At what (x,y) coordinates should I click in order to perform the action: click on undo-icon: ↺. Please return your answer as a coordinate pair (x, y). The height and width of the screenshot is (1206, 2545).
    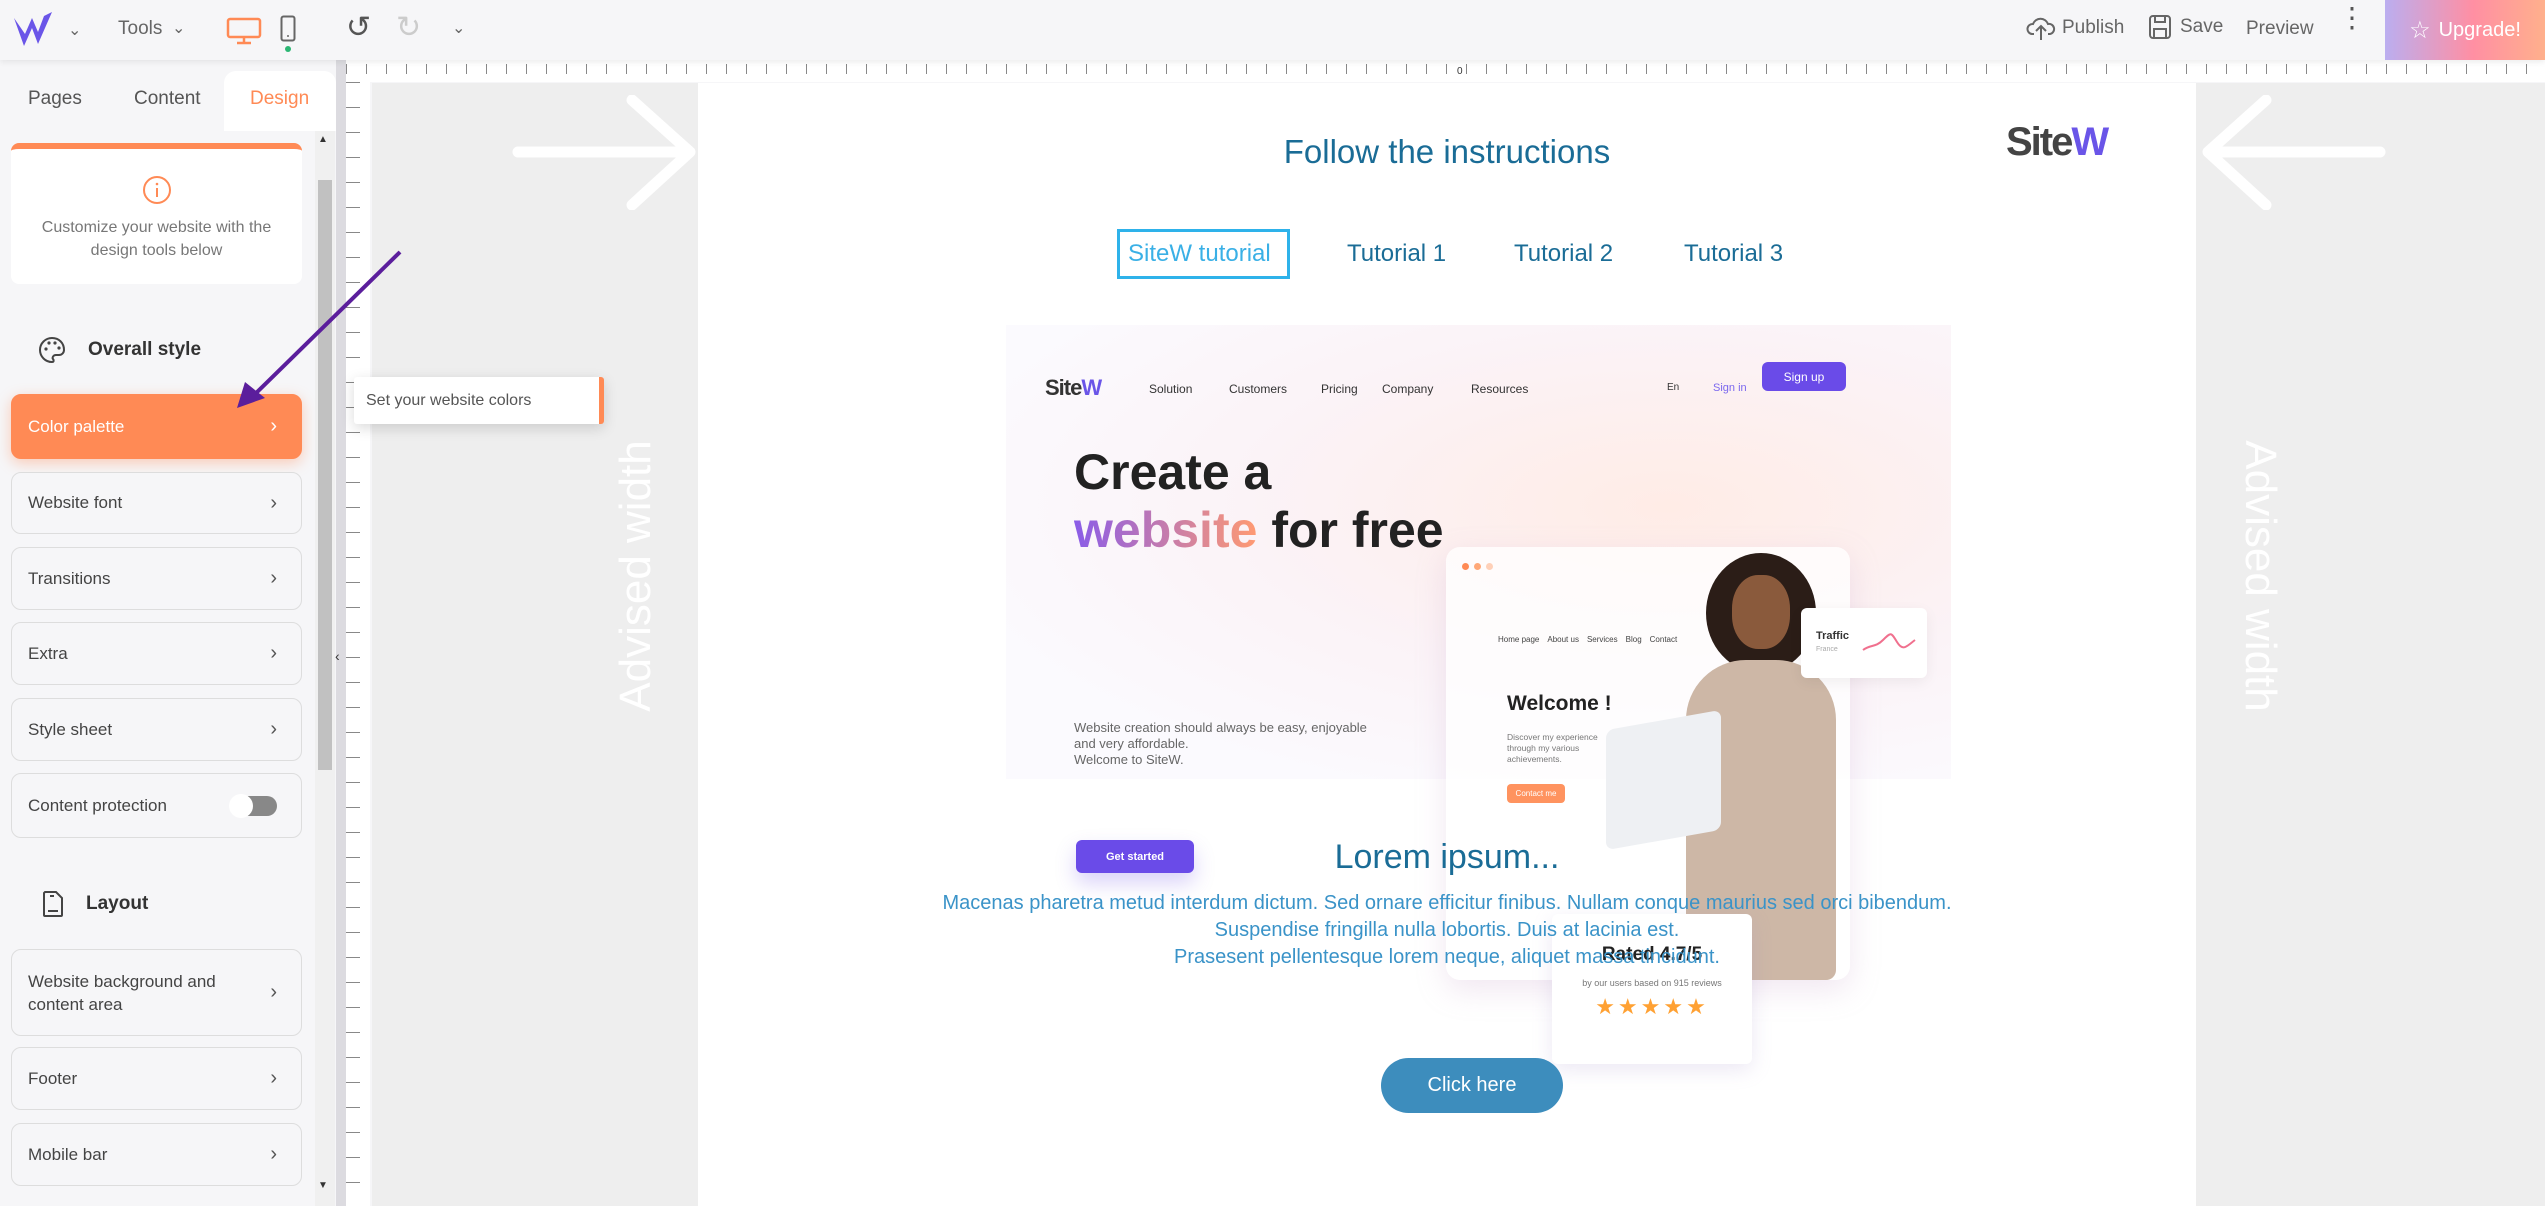
    Looking at the image, I should click on (358, 27).